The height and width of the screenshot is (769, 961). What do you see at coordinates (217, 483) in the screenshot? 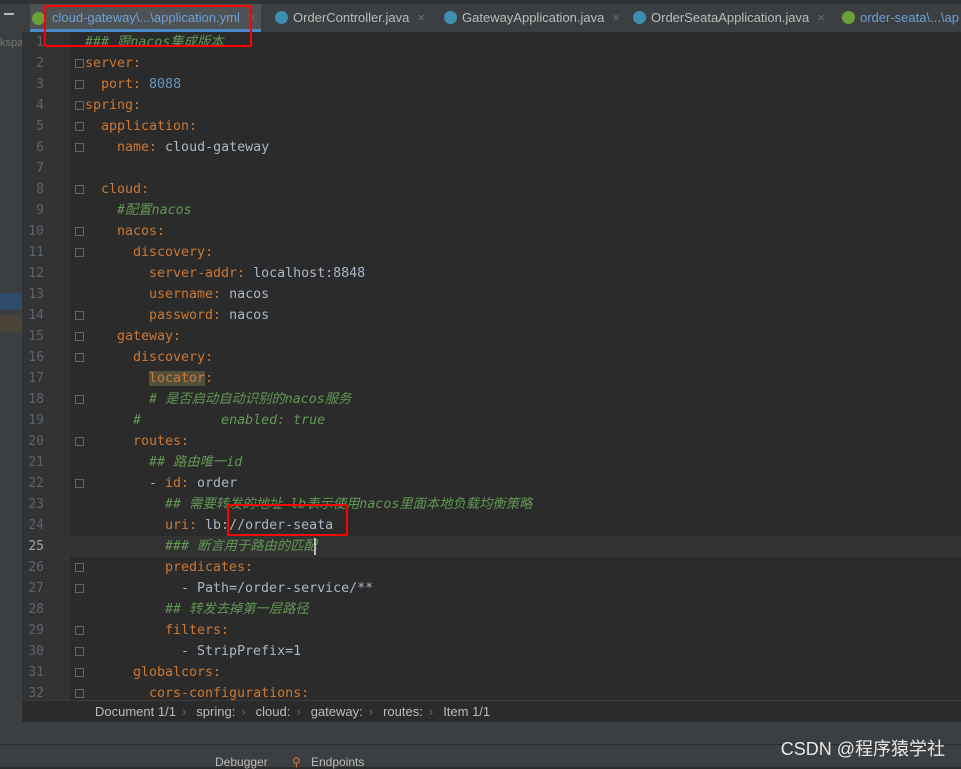
I see `code-token: order` at bounding box center [217, 483].